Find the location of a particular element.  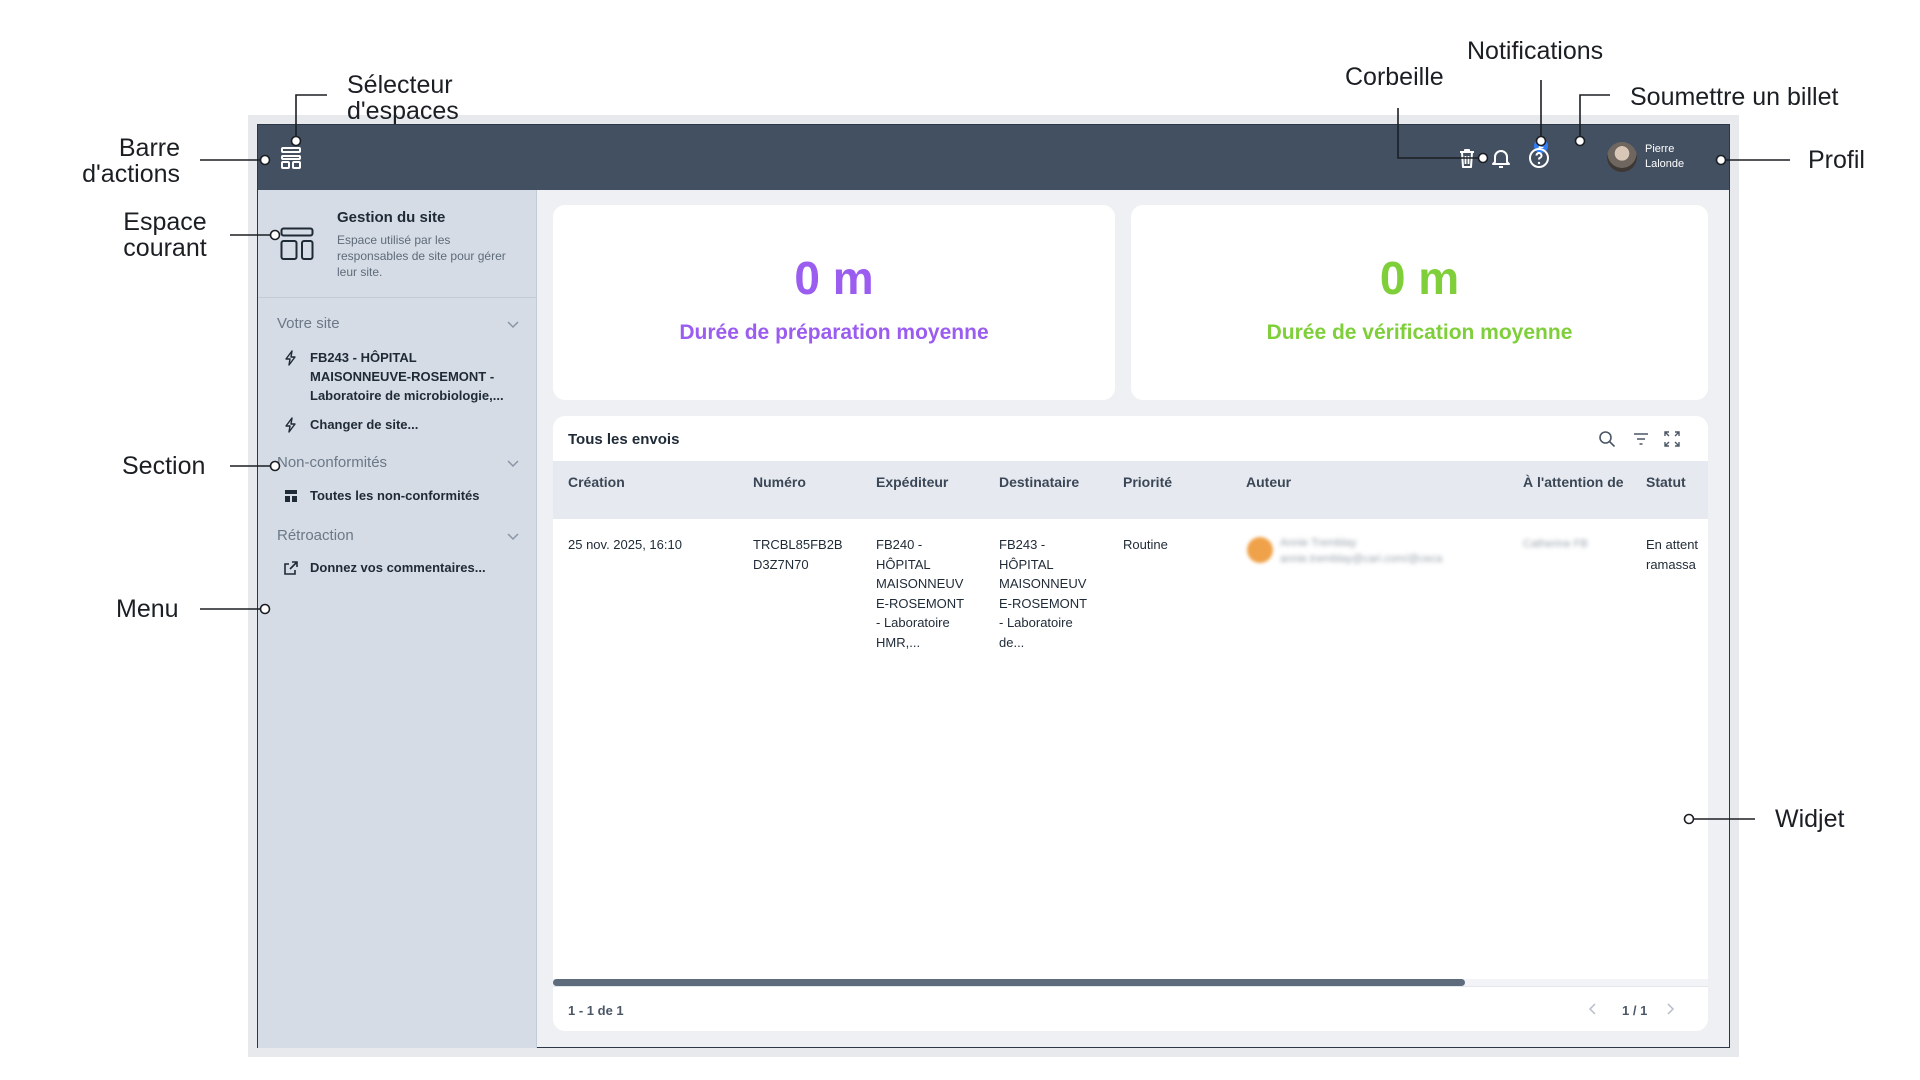

kpi-card-verification: 0 m Durée de vérification moyenne is located at coordinates (1419, 302).